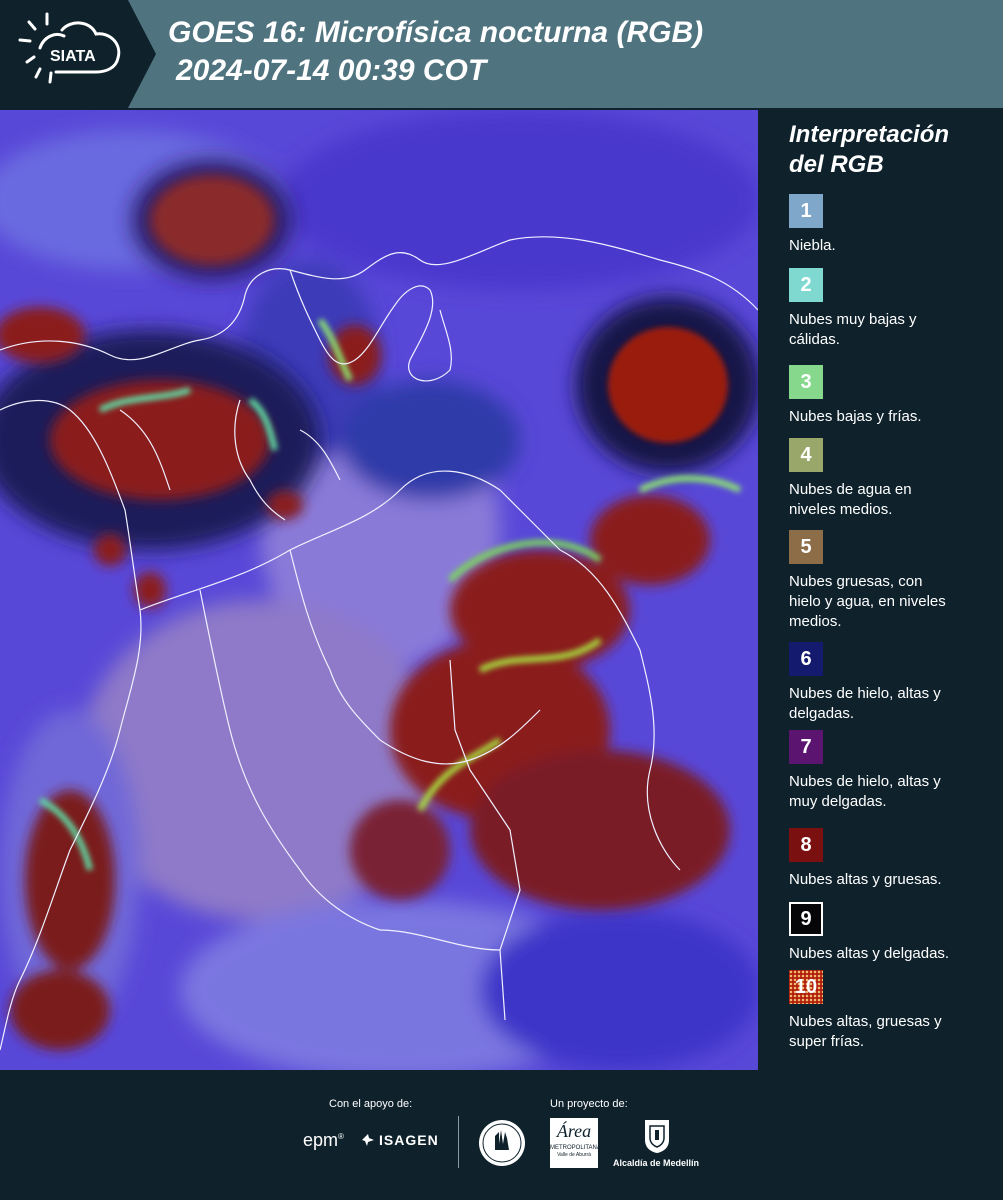  What do you see at coordinates (894, 933) in the screenshot?
I see `legend-item-9: 9 Nubes altas y delgadas.` at bounding box center [894, 933].